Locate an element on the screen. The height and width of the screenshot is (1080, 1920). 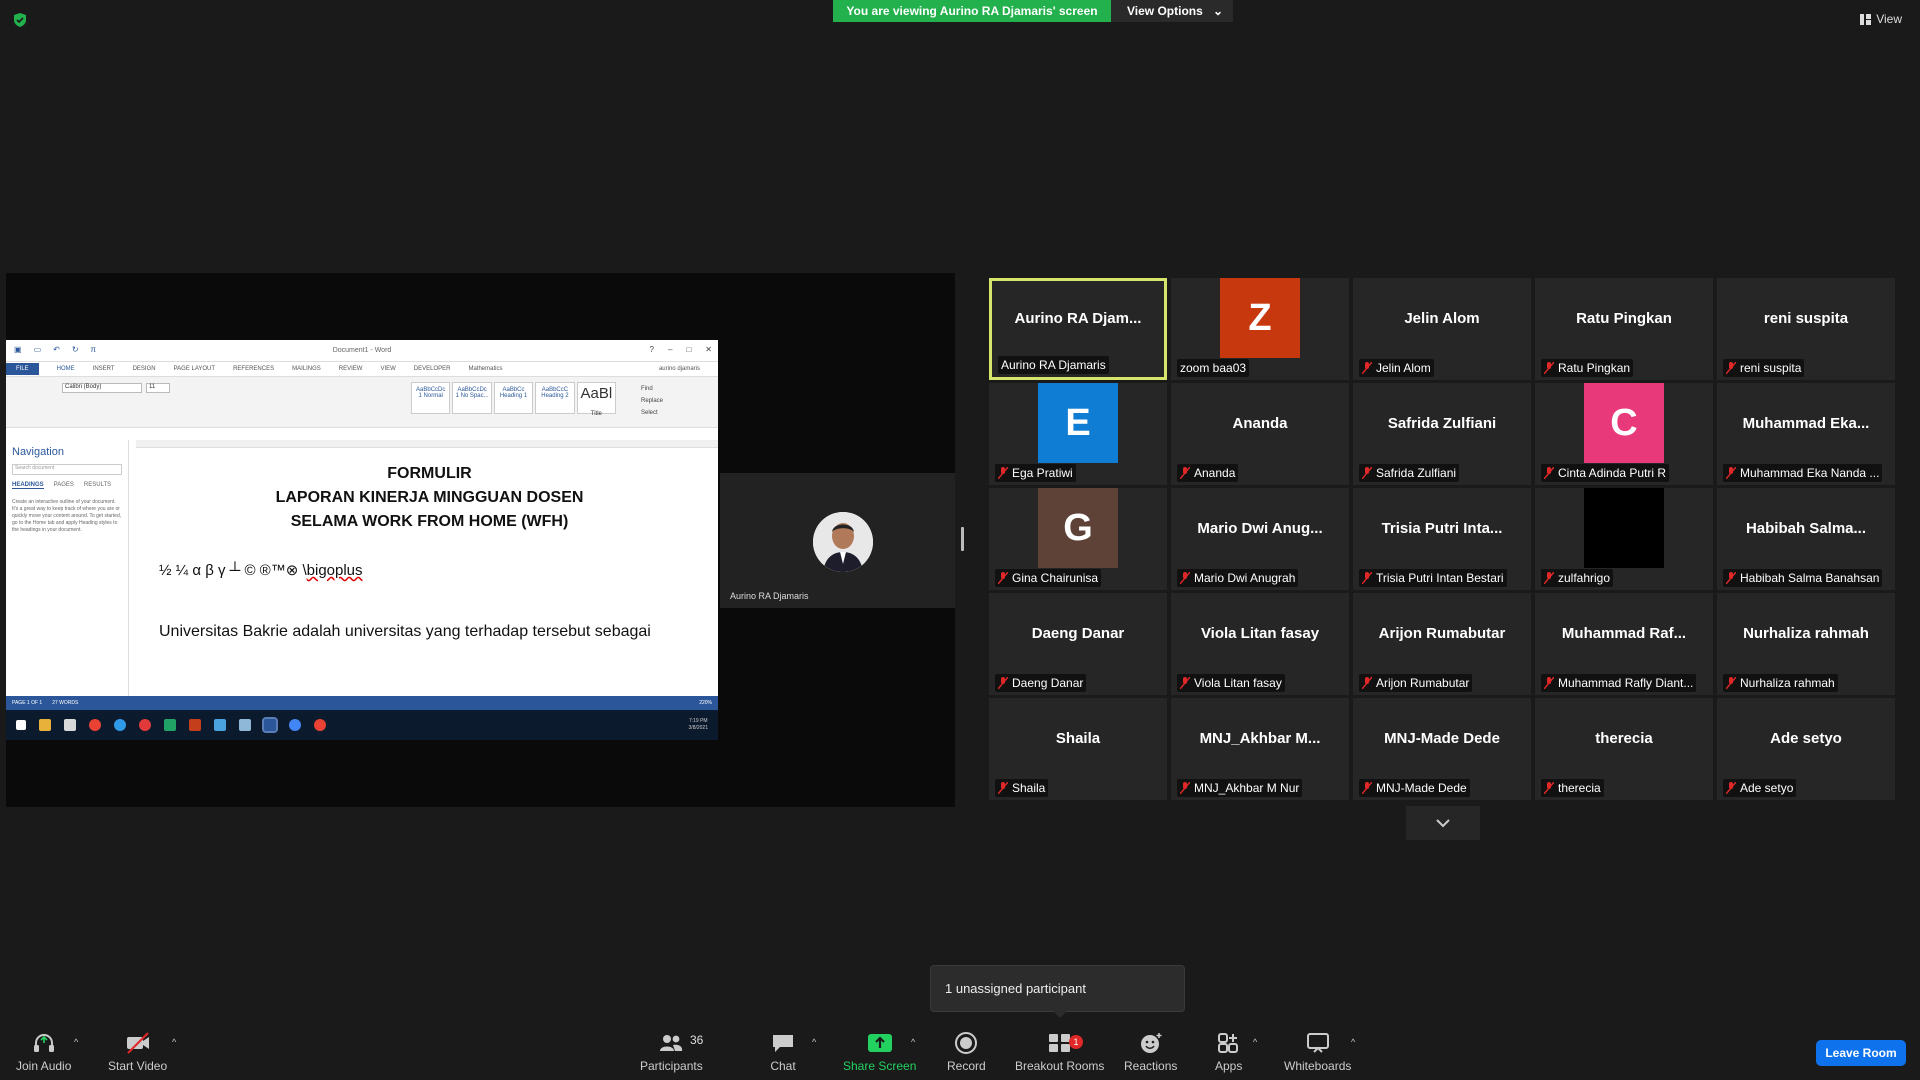
style-heading-1: AaBbCc Heading 1 is located at coordinates (513, 398).